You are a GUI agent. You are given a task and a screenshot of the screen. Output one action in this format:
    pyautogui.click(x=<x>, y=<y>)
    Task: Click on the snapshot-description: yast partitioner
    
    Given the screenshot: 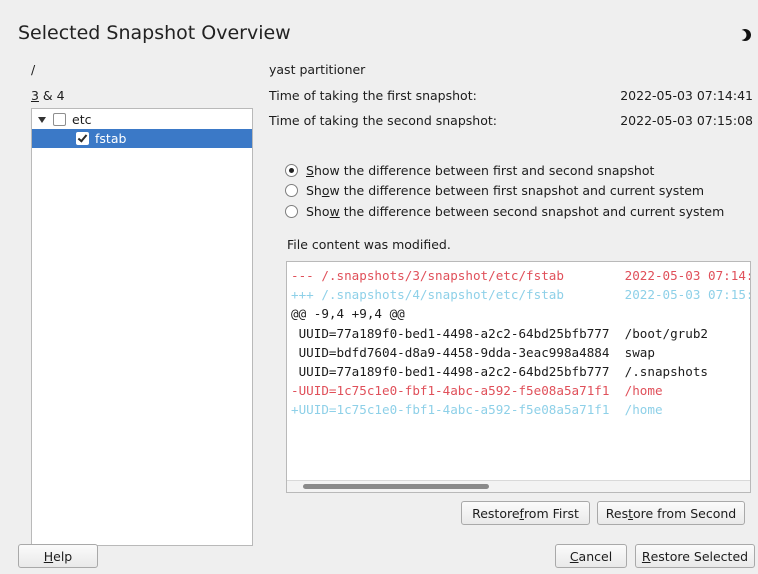 What is the action you would take?
    pyautogui.click(x=317, y=69)
    